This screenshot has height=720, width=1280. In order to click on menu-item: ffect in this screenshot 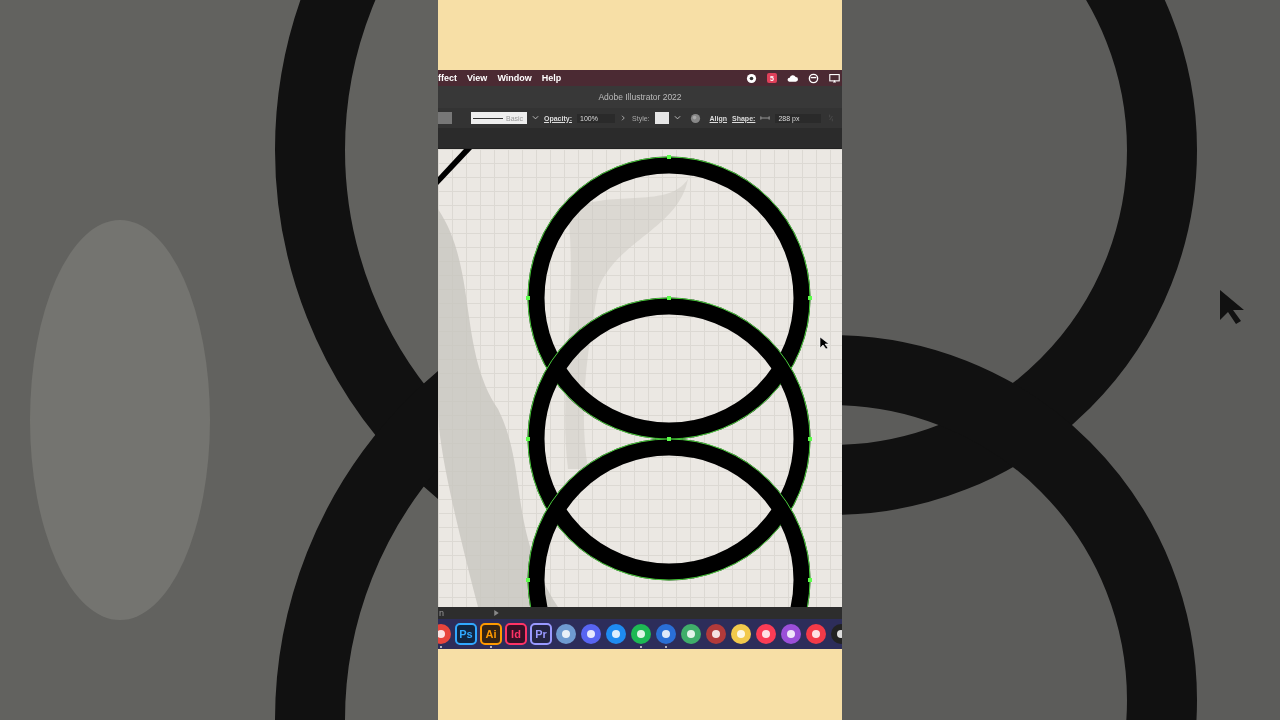, I will do `click(447, 78)`.